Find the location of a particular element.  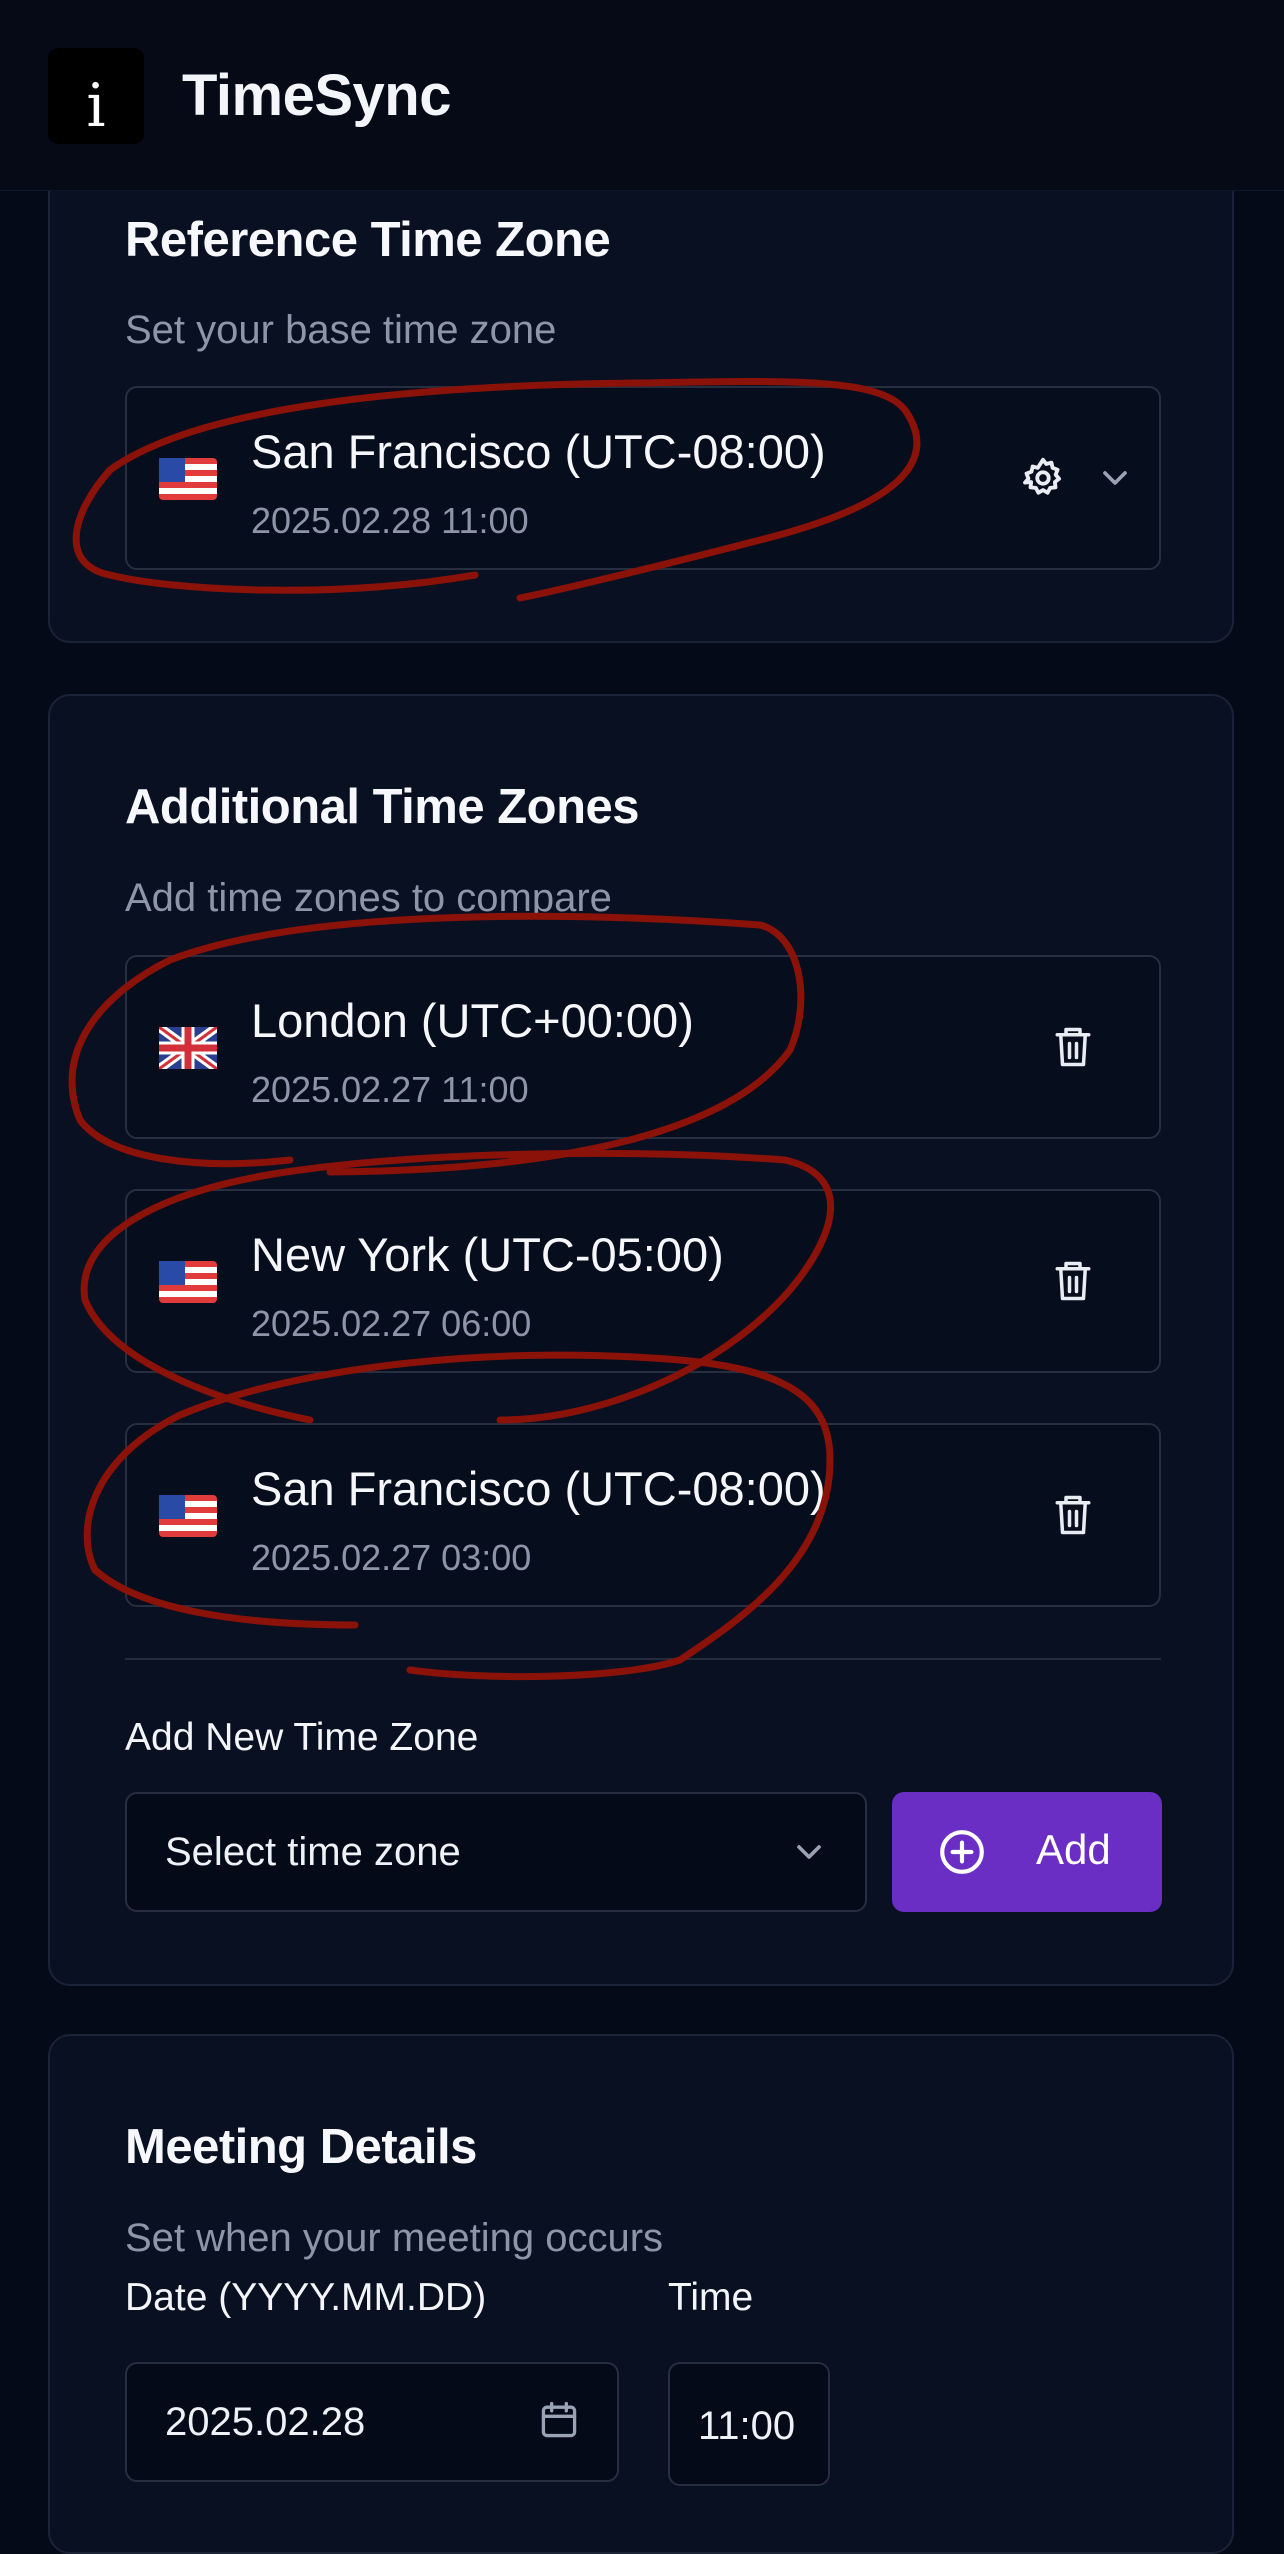

timezone-select-placeholder: Select time zone is located at coordinates (313, 1852).